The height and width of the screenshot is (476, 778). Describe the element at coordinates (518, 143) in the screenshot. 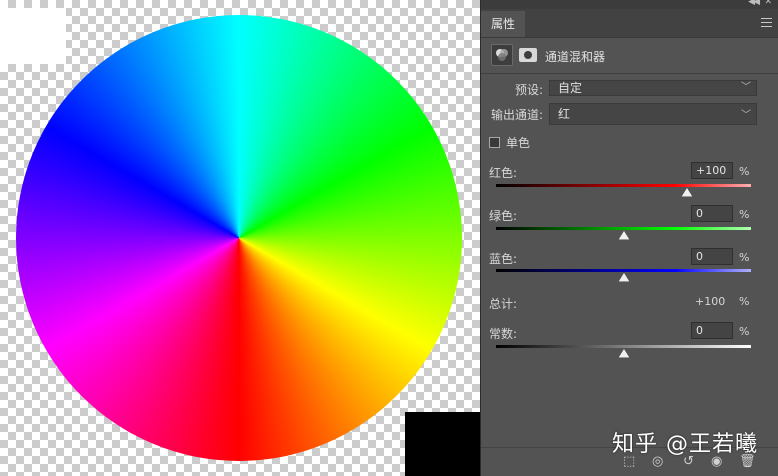

I see `monochrome-label: 单色` at that location.